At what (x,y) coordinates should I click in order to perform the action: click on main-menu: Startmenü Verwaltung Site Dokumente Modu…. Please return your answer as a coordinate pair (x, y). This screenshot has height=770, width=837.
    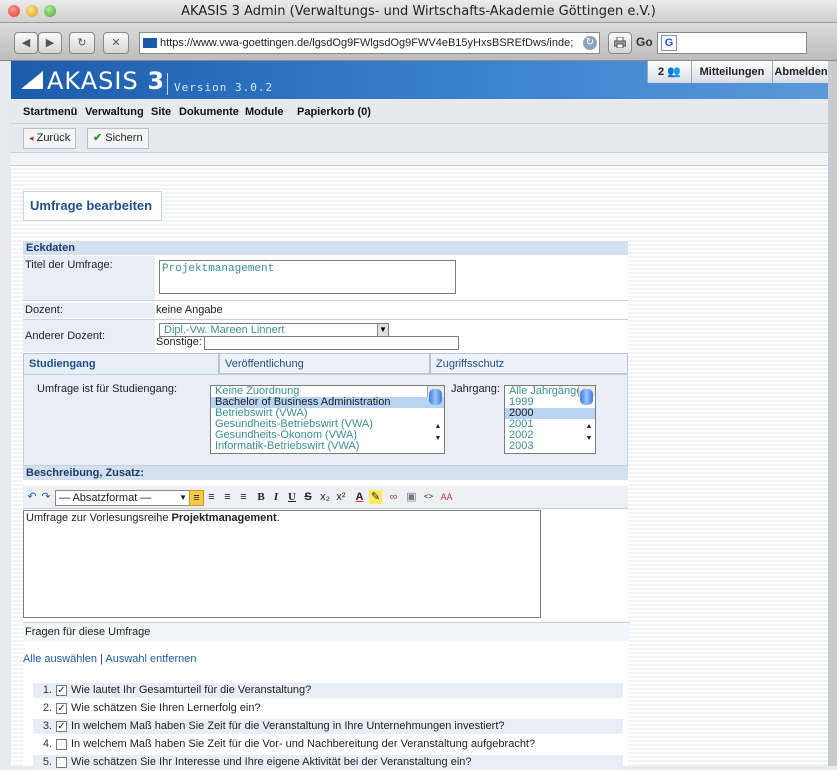
    Looking at the image, I should click on (419, 111).